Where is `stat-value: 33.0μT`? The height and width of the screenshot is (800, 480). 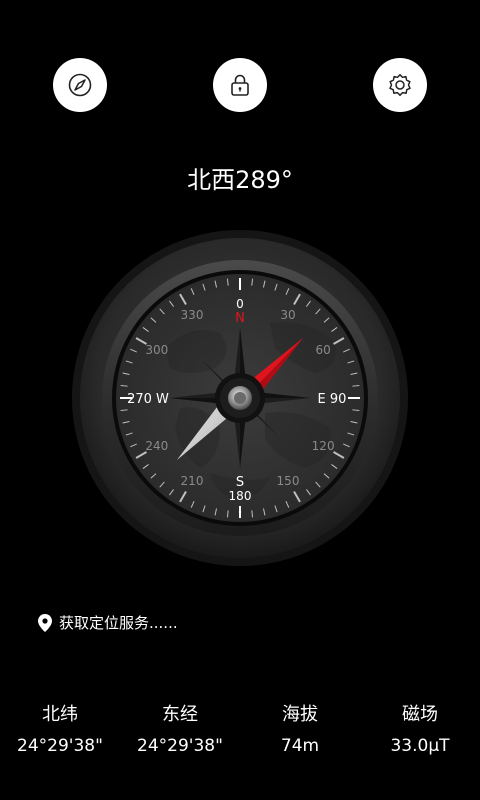
stat-value: 33.0μT is located at coordinates (420, 746).